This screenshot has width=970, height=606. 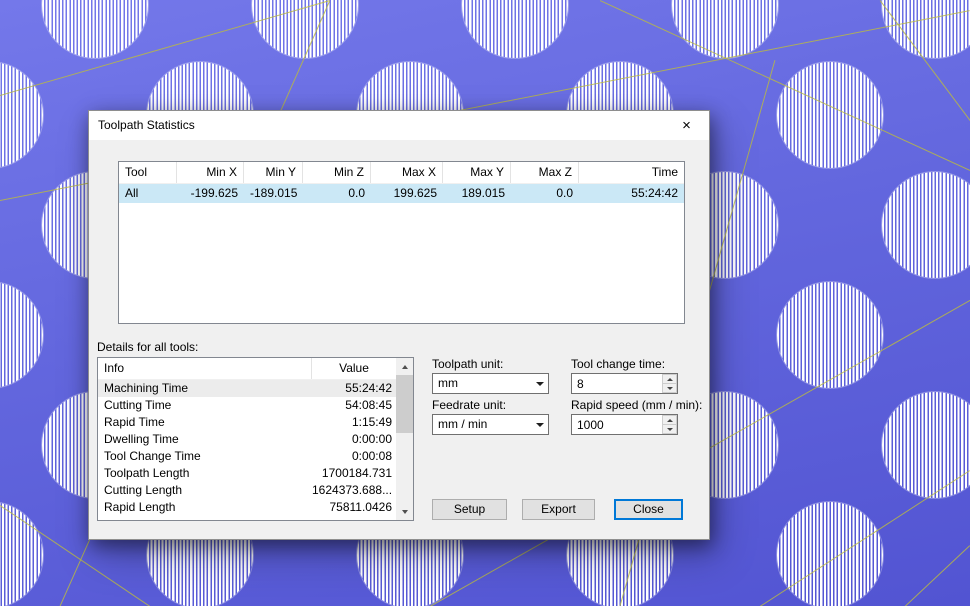 I want to click on scroll-down-button, so click(x=404, y=511).